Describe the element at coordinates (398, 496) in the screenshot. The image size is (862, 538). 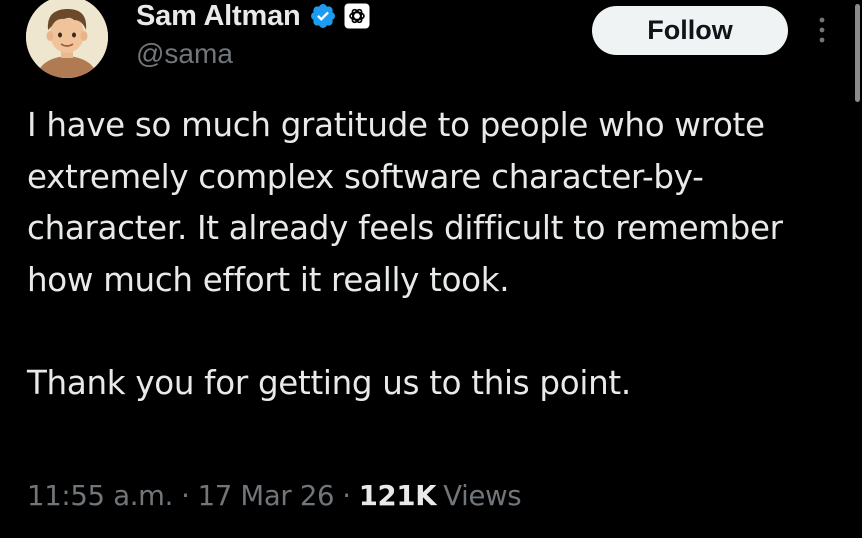
I see `views-count: 121K` at that location.